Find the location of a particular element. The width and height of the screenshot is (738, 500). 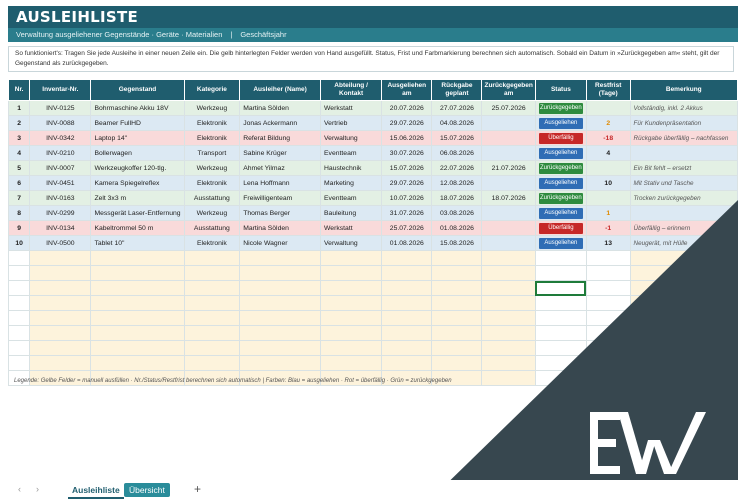

tab-next-button: › is located at coordinates (37, 489).